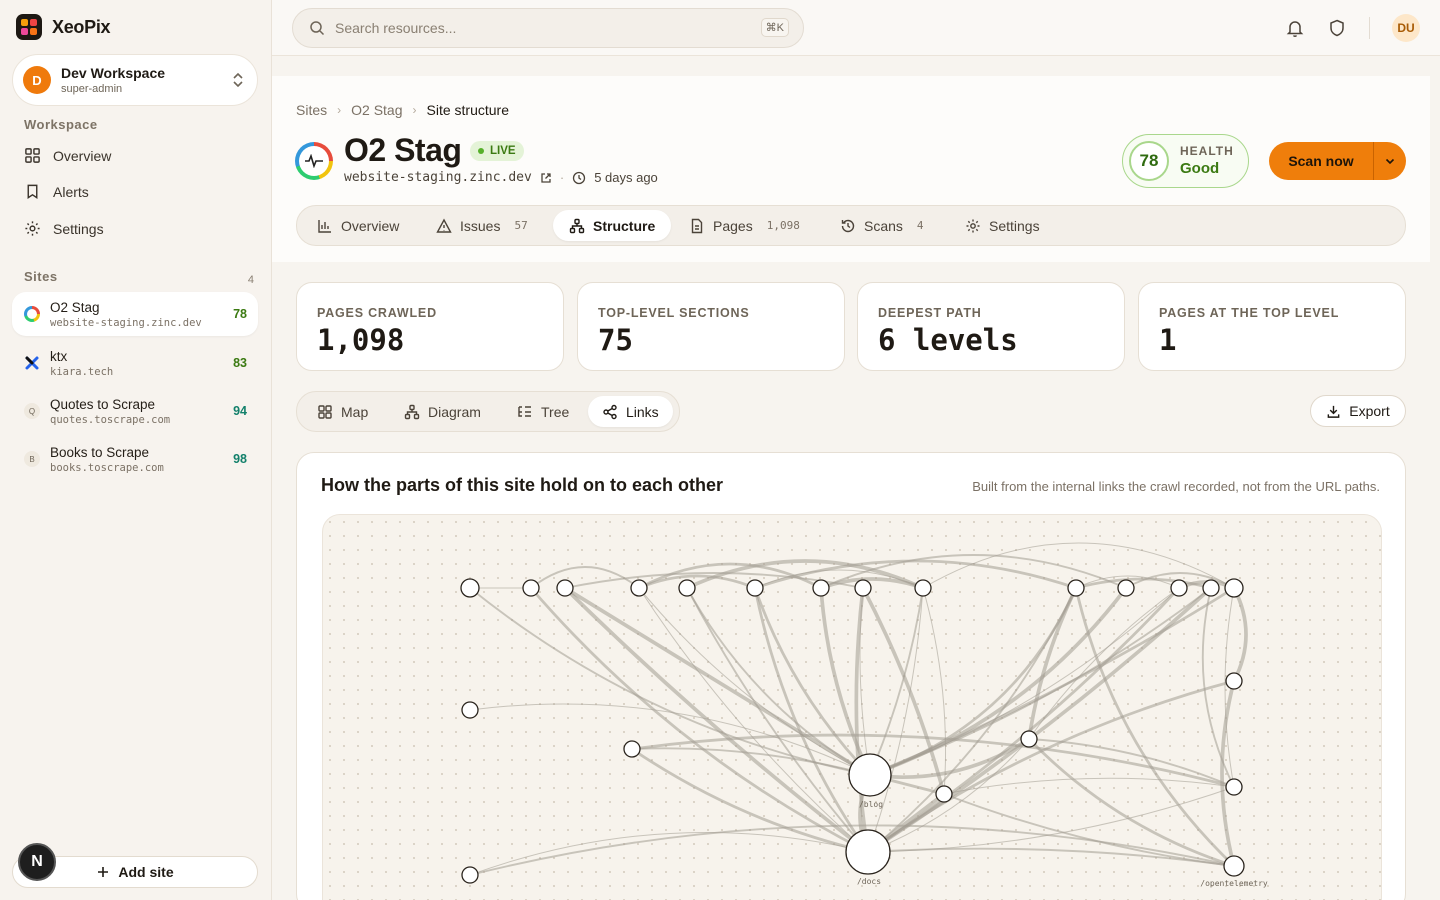  I want to click on view-map: Map, so click(342, 411).